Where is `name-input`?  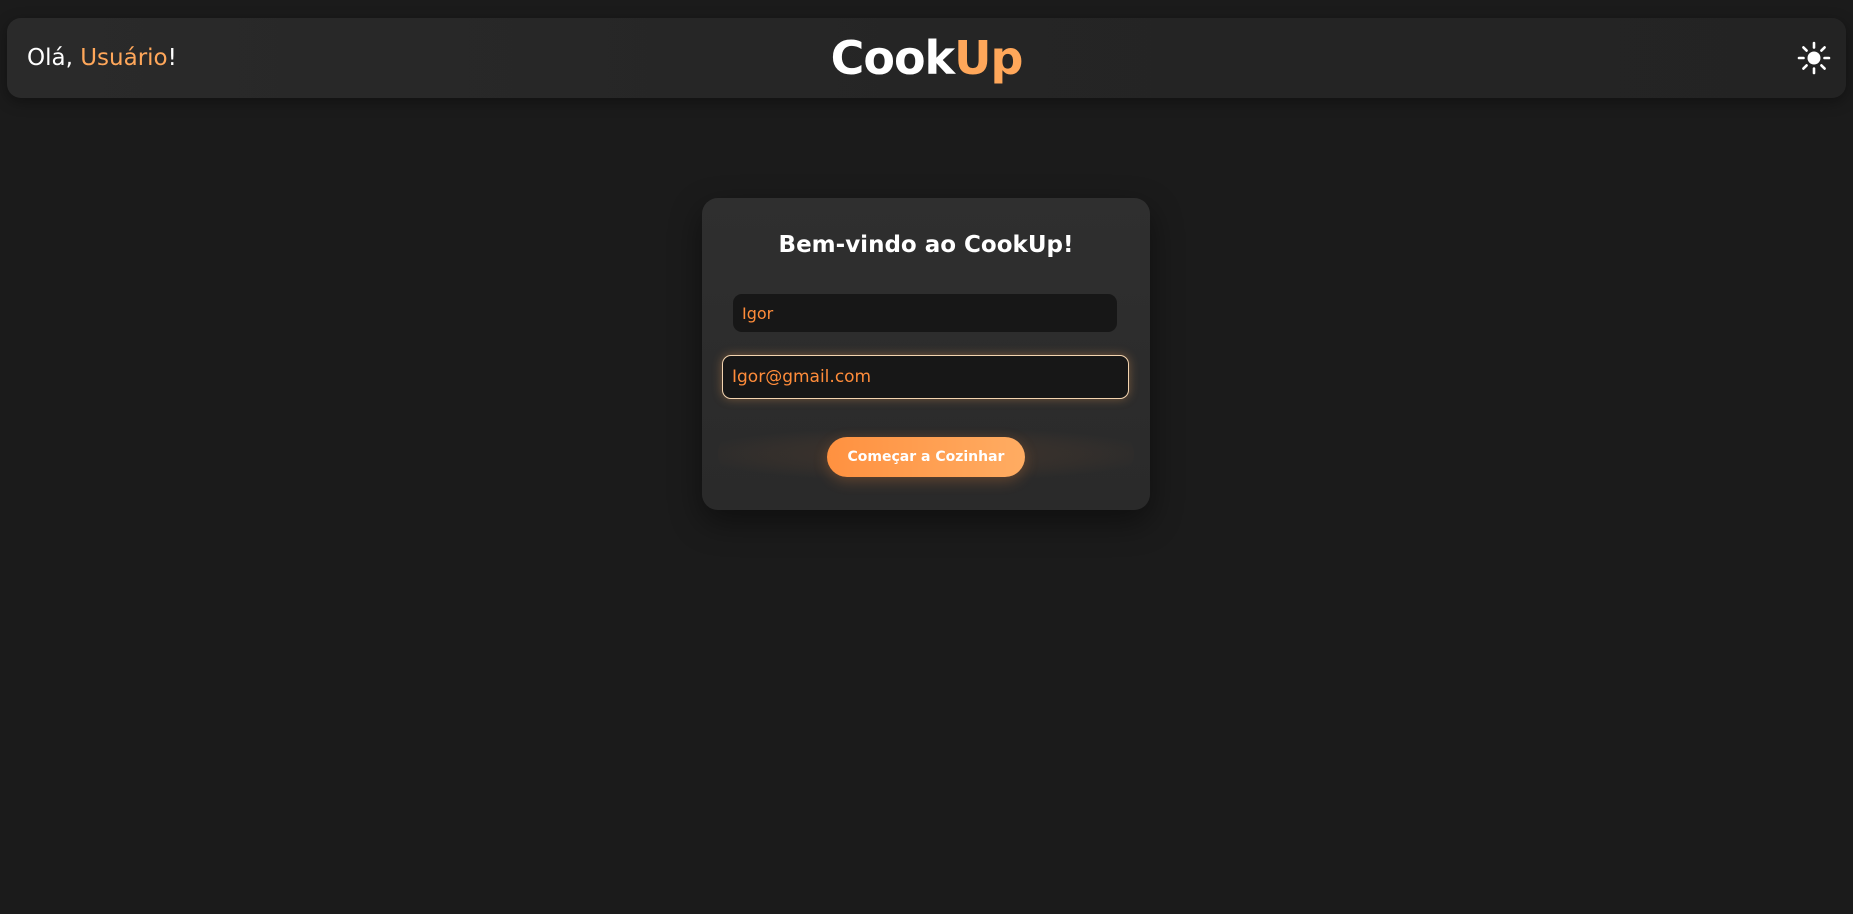
name-input is located at coordinates (925, 313).